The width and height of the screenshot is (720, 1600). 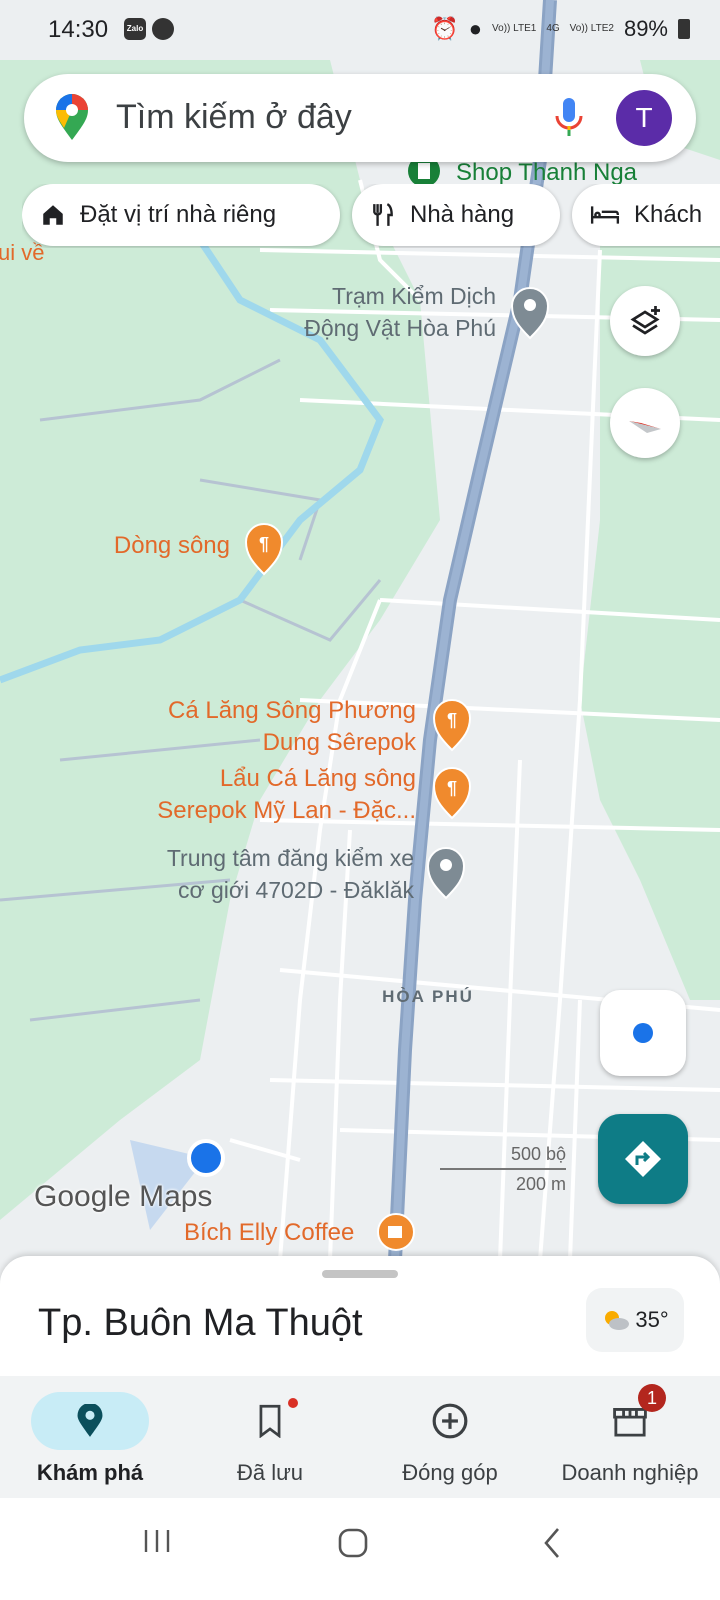 I want to click on poi-label-line2: Động Vật Hòa Phú, so click(x=400, y=328).